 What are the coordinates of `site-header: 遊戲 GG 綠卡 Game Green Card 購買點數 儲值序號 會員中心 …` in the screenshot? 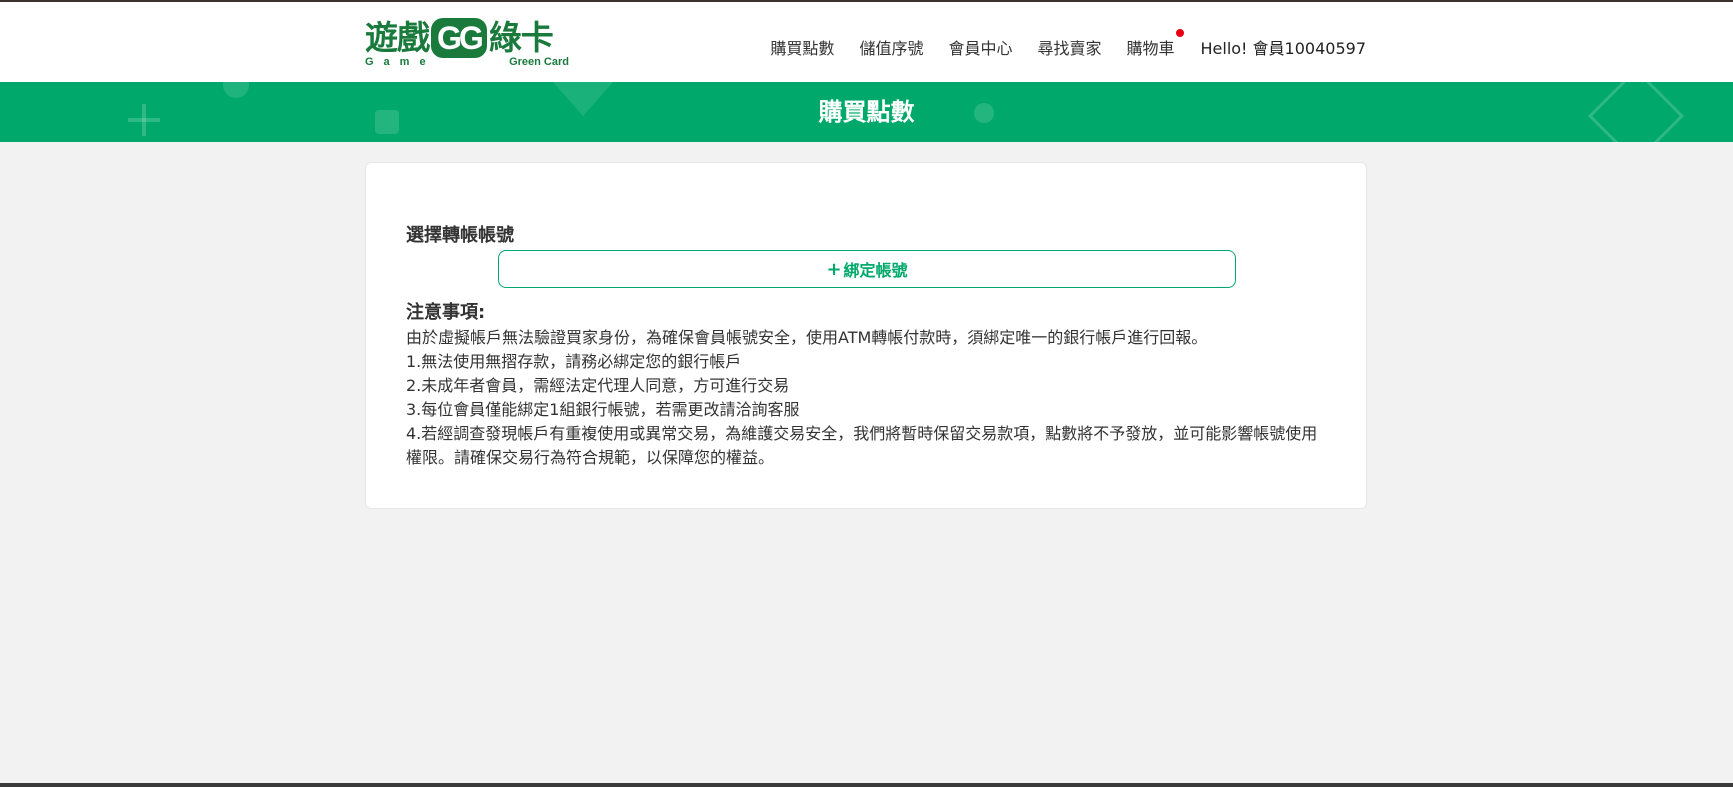 It's located at (866, 42).